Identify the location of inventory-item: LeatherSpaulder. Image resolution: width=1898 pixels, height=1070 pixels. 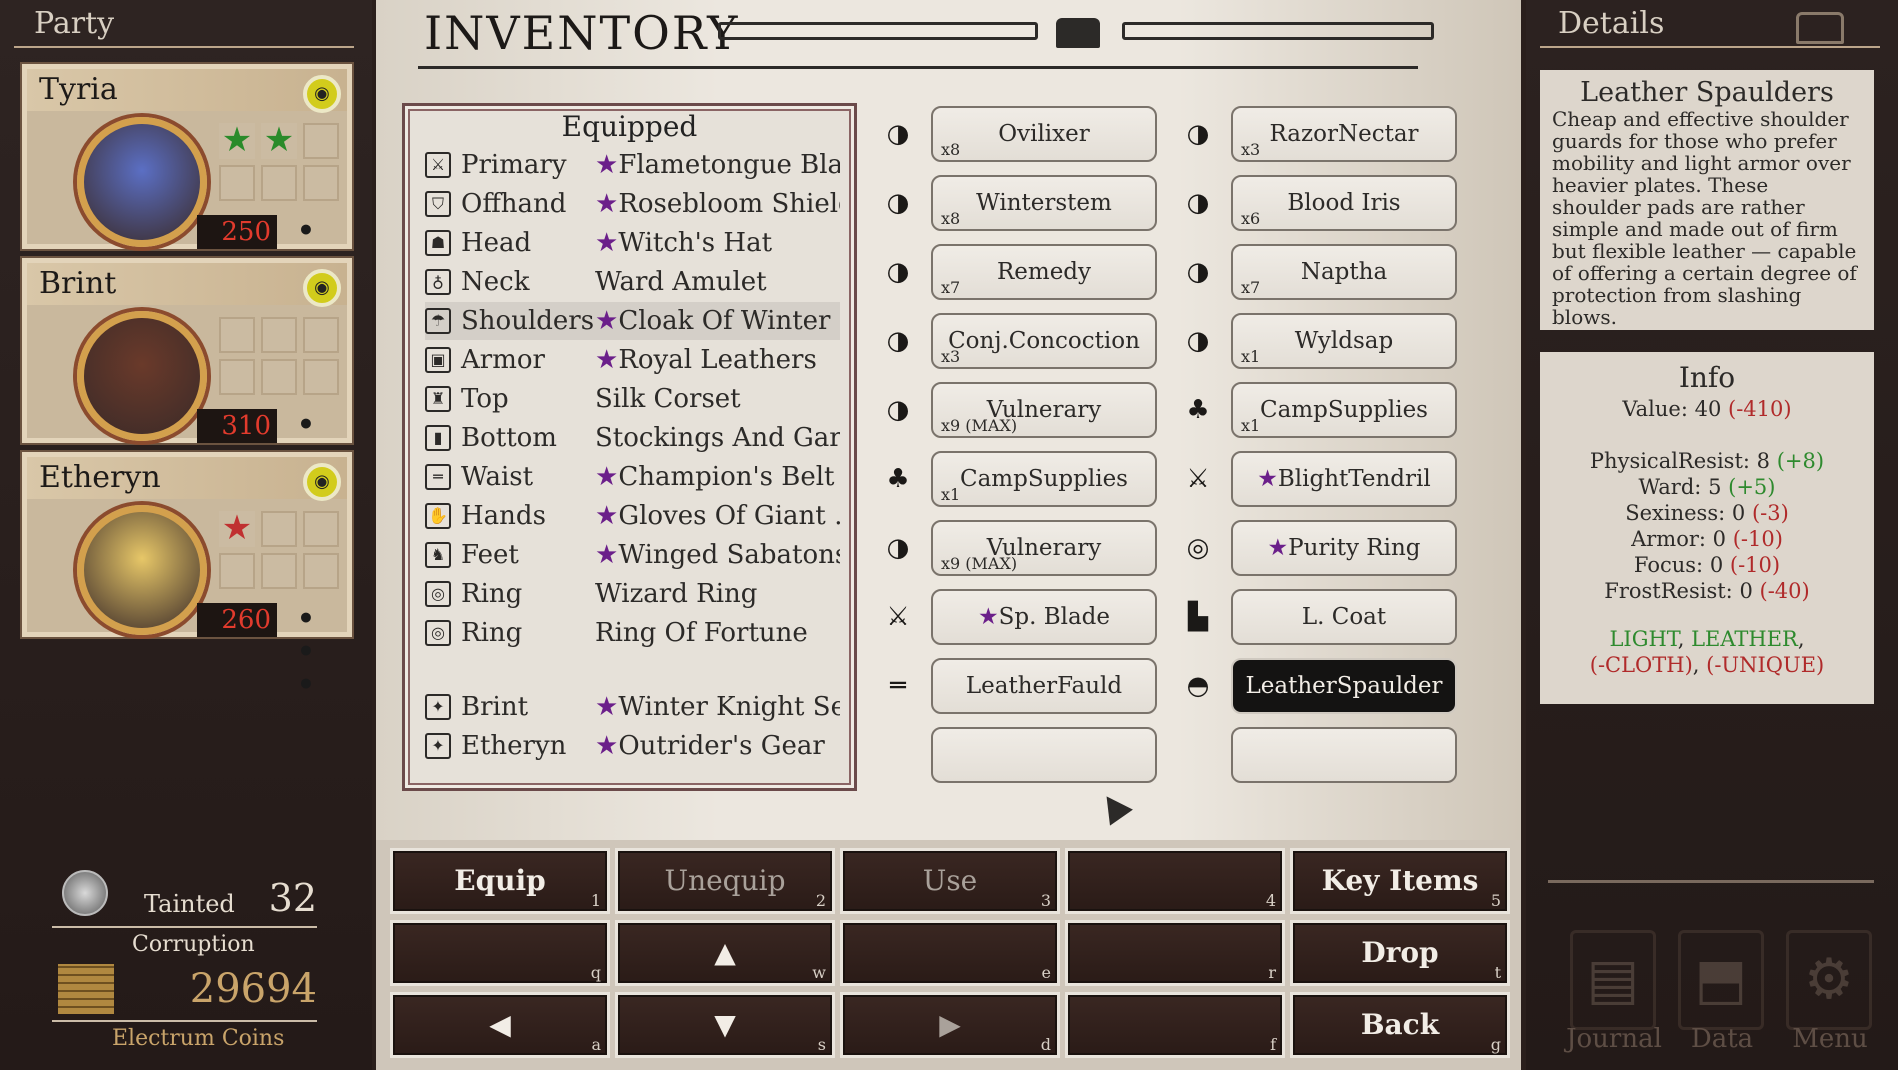
(1344, 686).